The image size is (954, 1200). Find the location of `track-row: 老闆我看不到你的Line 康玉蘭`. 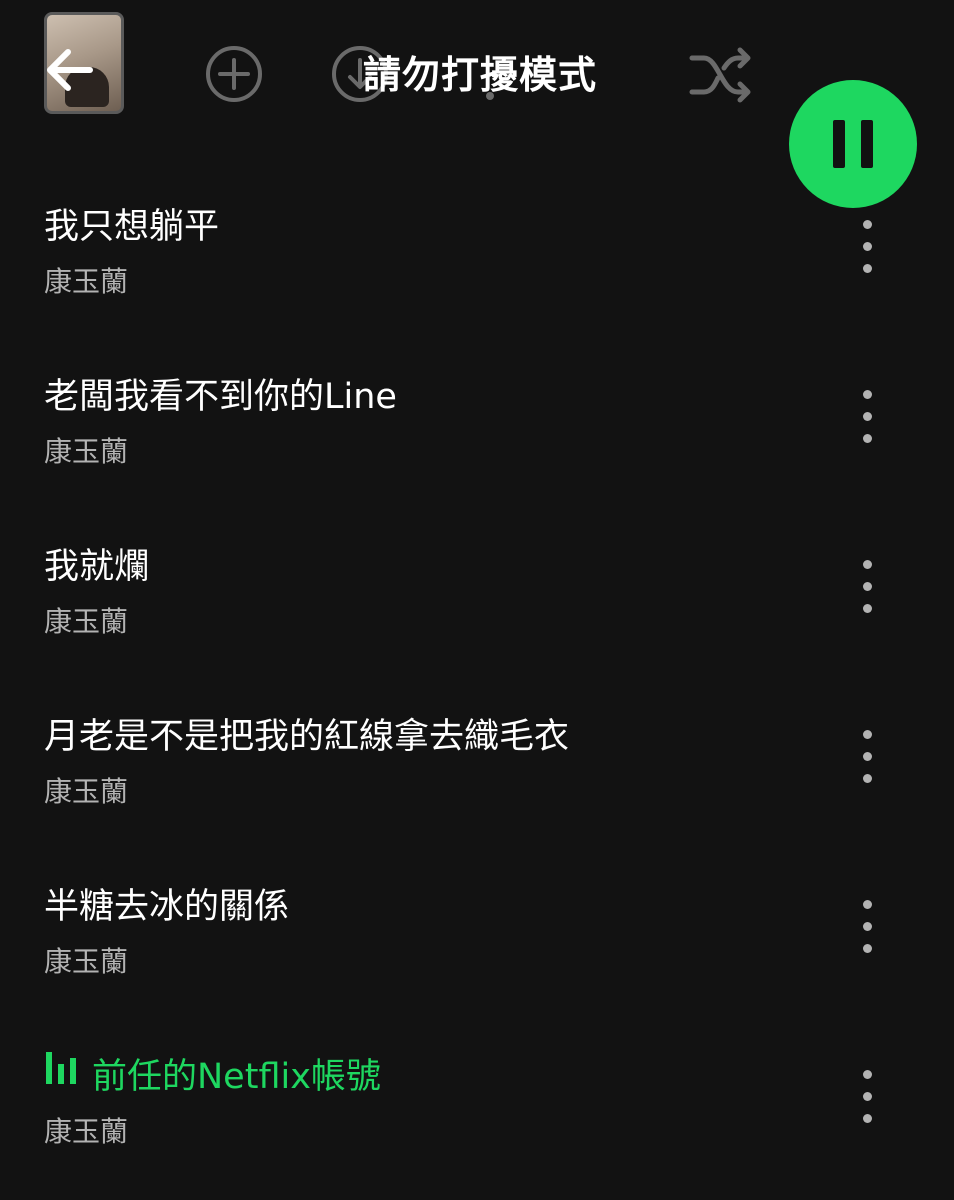

track-row: 老闆我看不到你的Line 康玉蘭 is located at coordinates (477, 425).